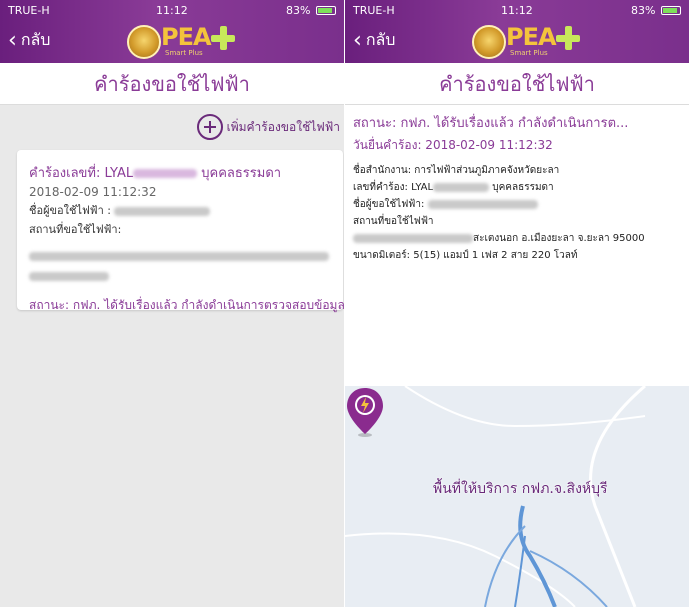 The width and height of the screenshot is (689, 607). Describe the element at coordinates (453, 145) in the screenshot. I see `submit-date: วันยื่นคำร้อง: 2018-02-09 11:12:32` at that location.